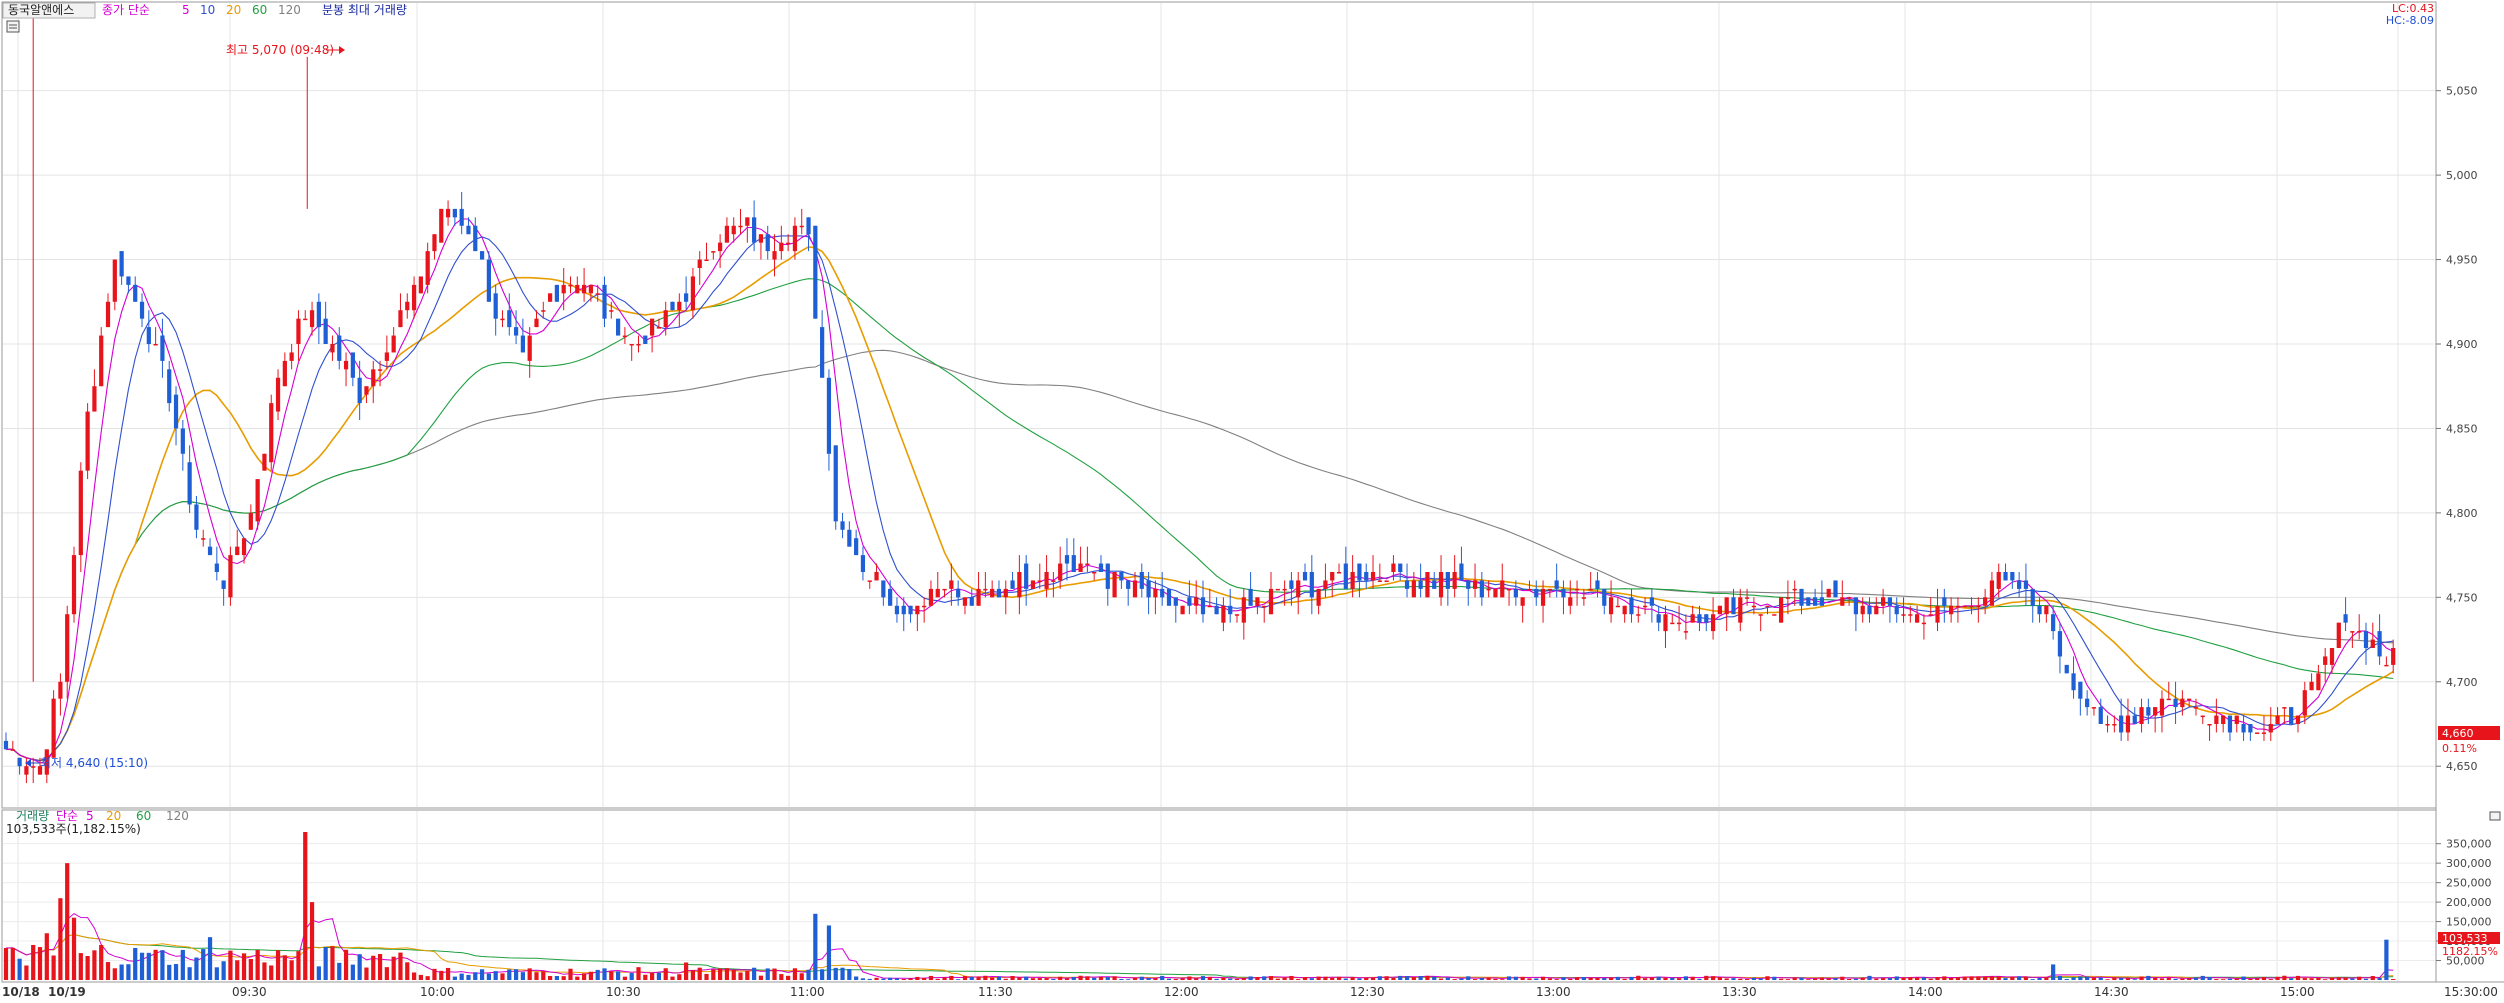 This screenshot has width=2504, height=1003. What do you see at coordinates (289, 10) in the screenshot?
I see `price-legend-item: 120` at bounding box center [289, 10].